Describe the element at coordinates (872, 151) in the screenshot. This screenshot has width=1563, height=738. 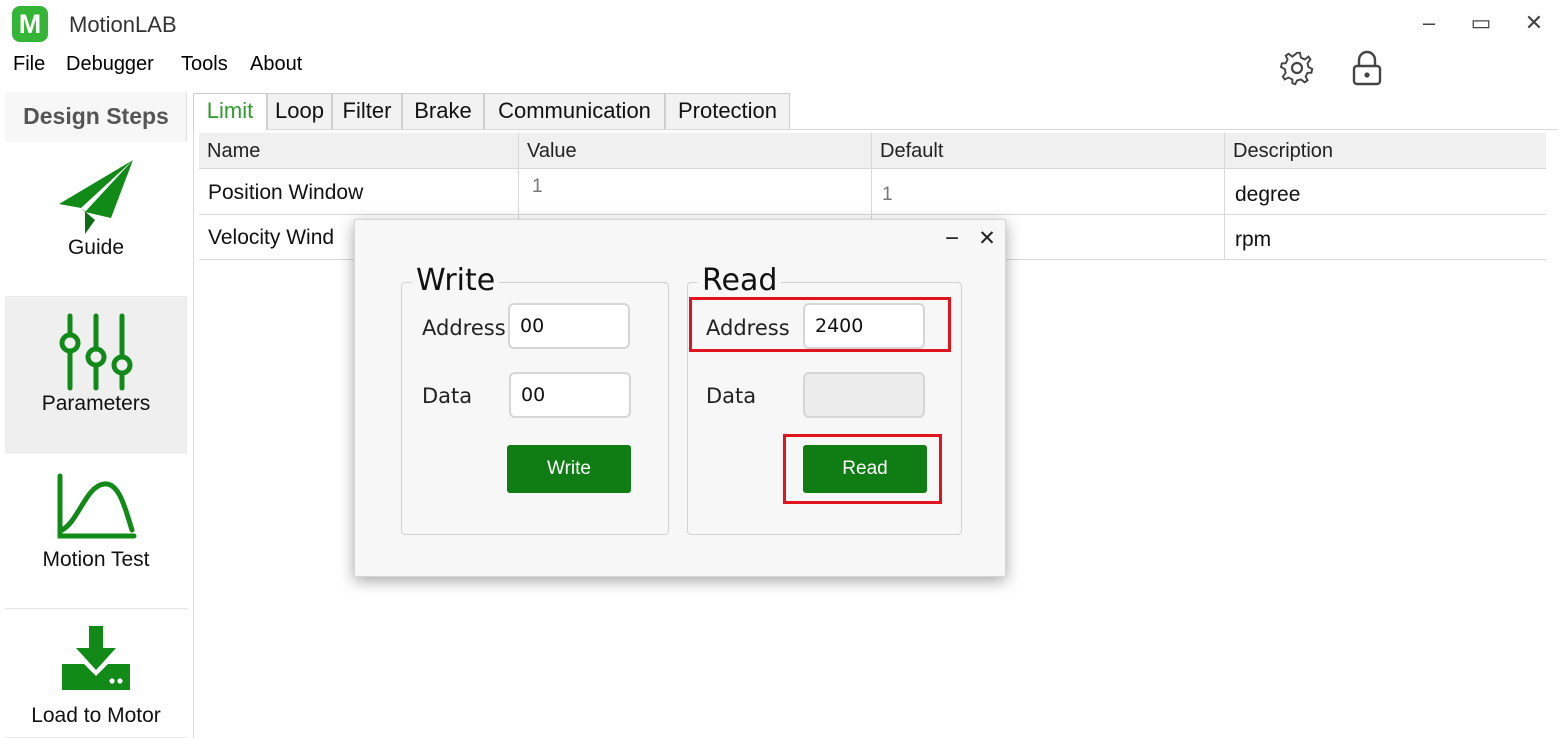
I see `table-header: Name Value Default Description` at that location.